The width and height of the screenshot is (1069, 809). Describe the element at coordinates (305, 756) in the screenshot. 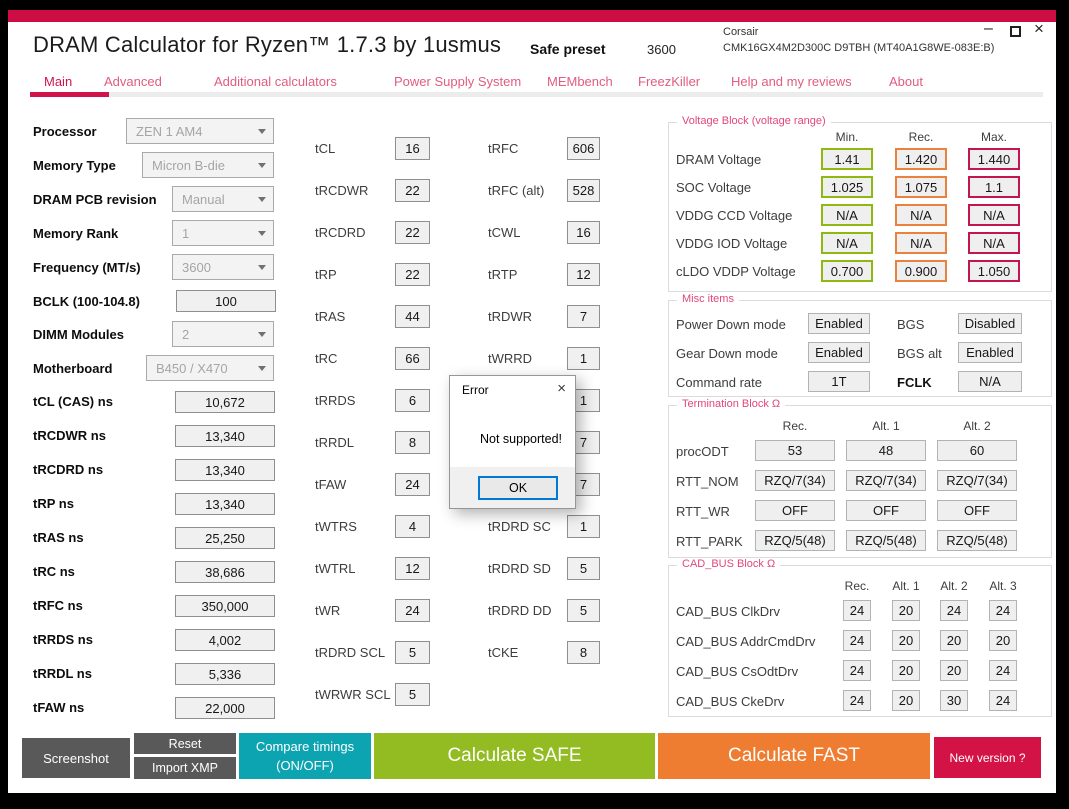

I see `compare-timings-button: Compare timings (ON/OFF)` at that location.